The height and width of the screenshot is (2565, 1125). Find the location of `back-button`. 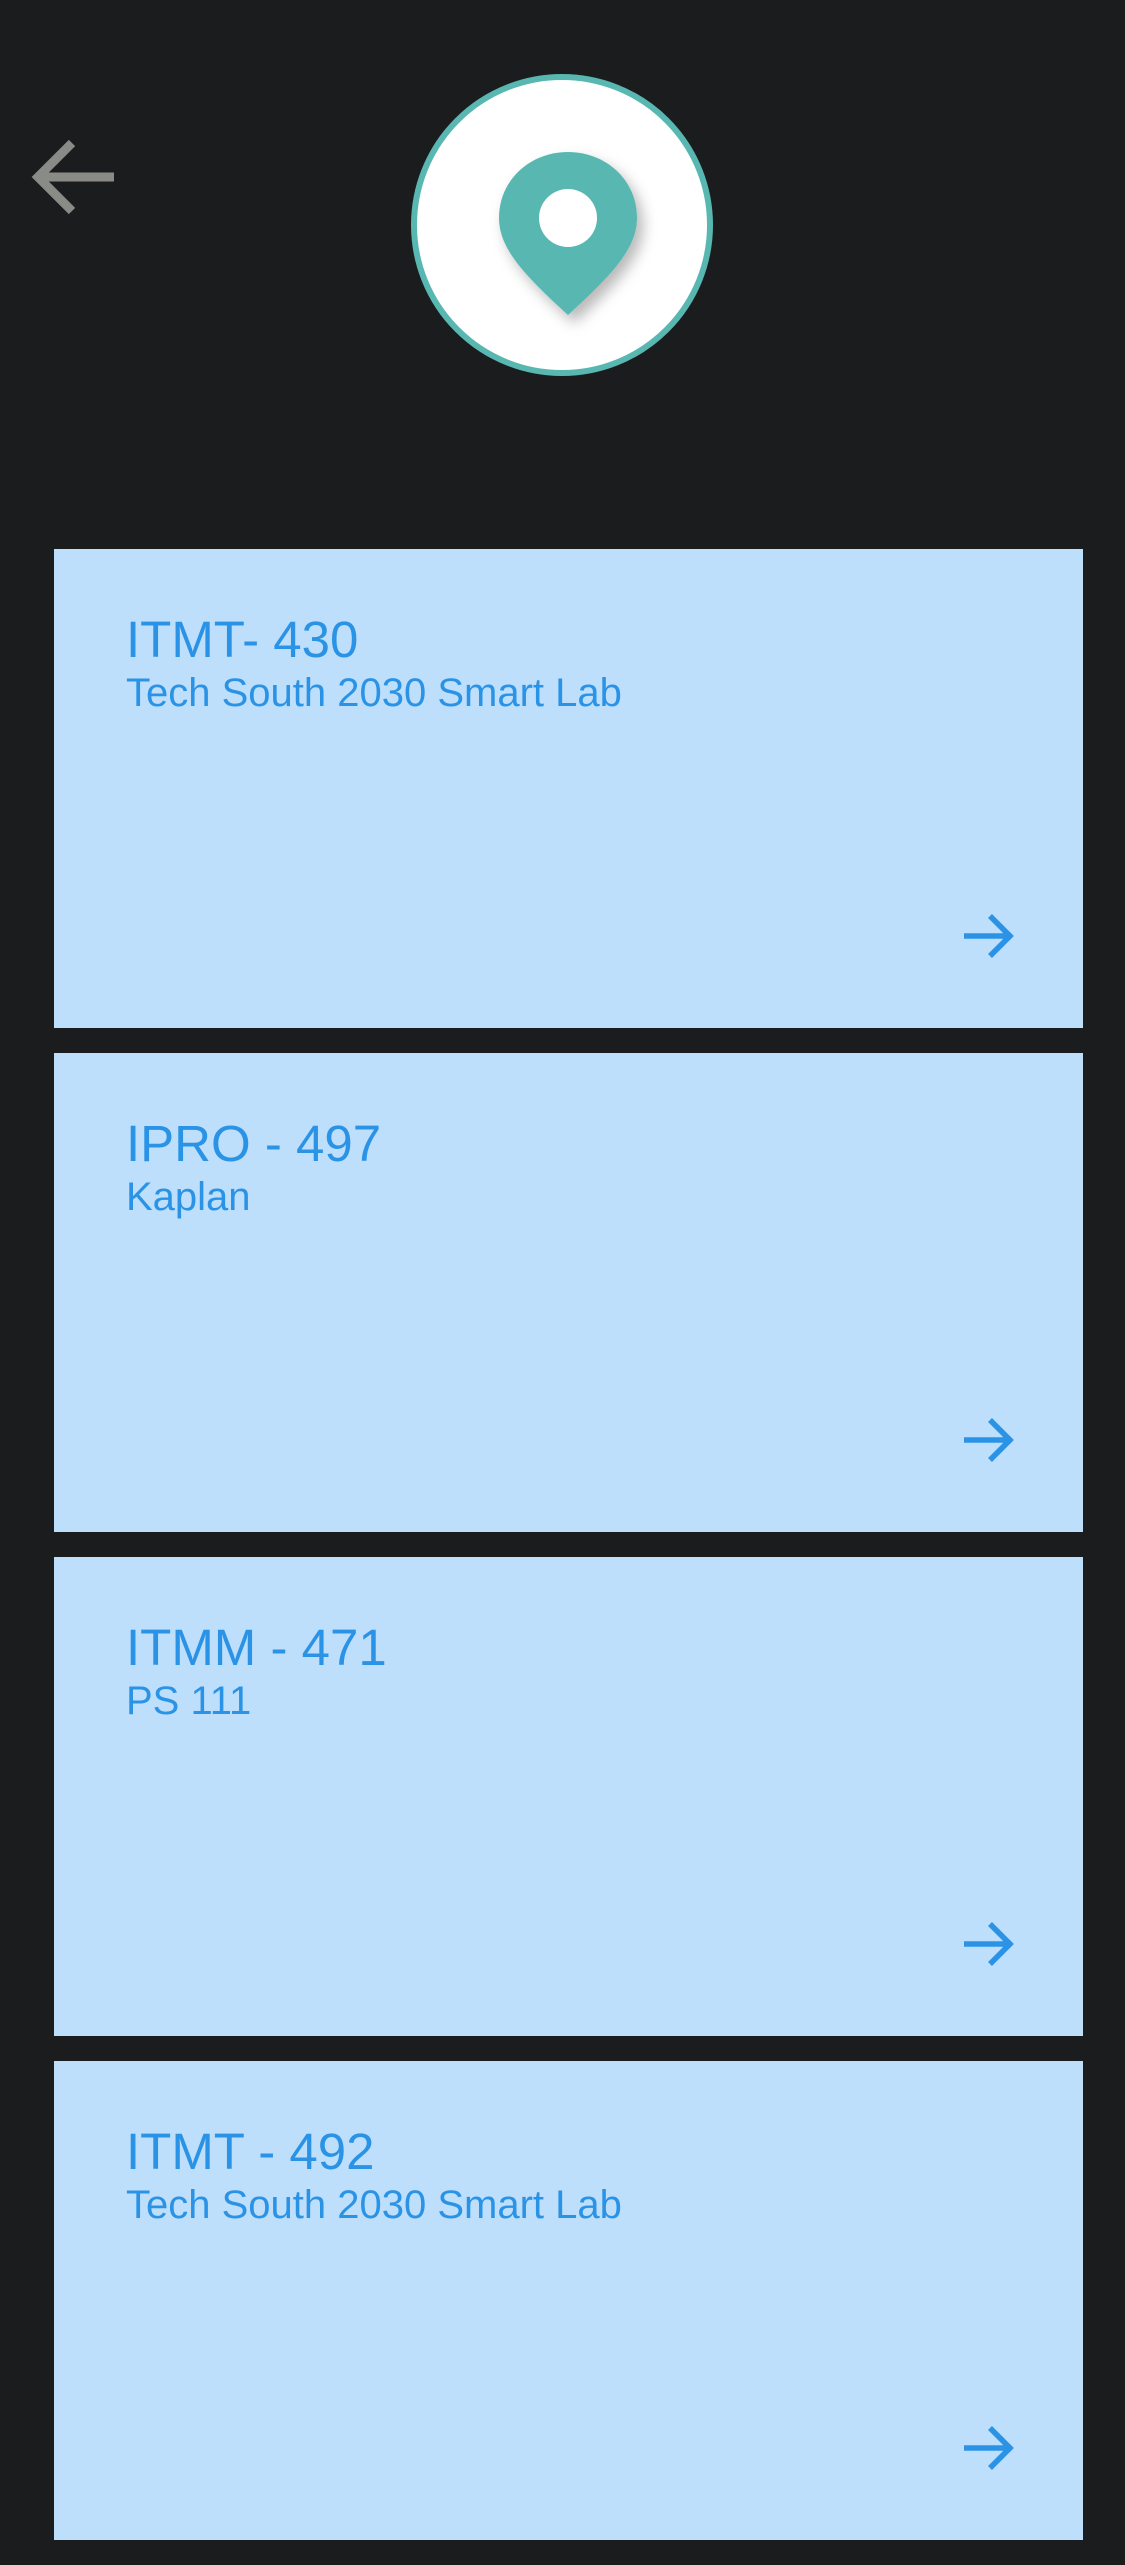

back-button is located at coordinates (74, 177).